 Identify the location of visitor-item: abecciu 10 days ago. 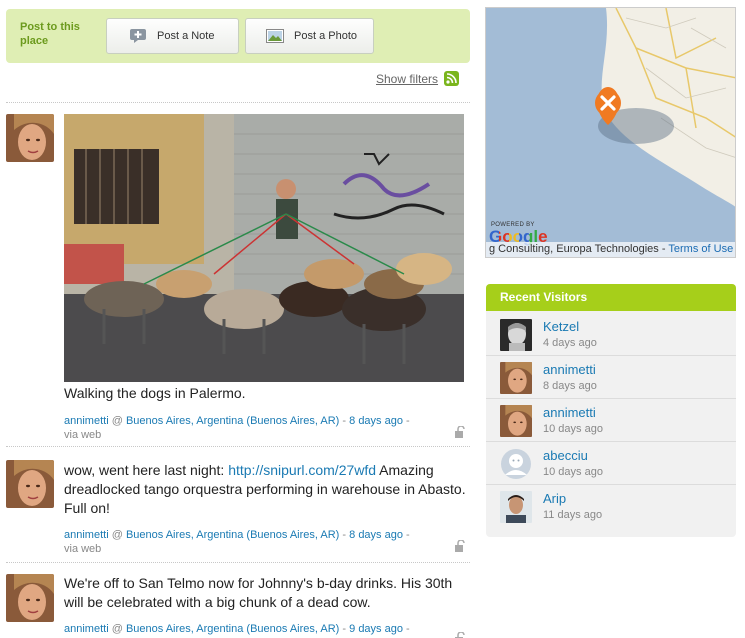
(611, 463).